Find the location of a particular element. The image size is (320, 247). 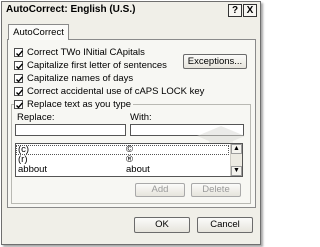

title-bar: AutoCorrect: English (U.S.) ? X is located at coordinates (131, 10).